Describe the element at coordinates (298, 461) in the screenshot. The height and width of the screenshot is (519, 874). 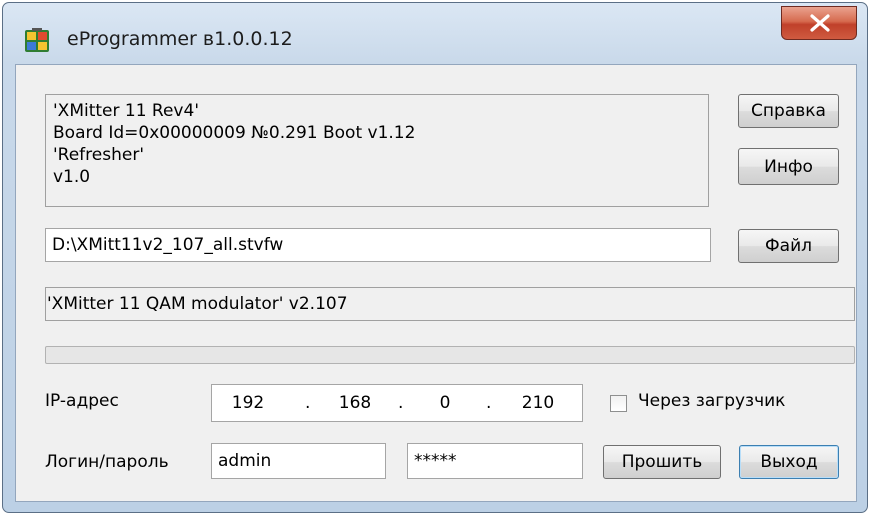
I see `login-input` at that location.